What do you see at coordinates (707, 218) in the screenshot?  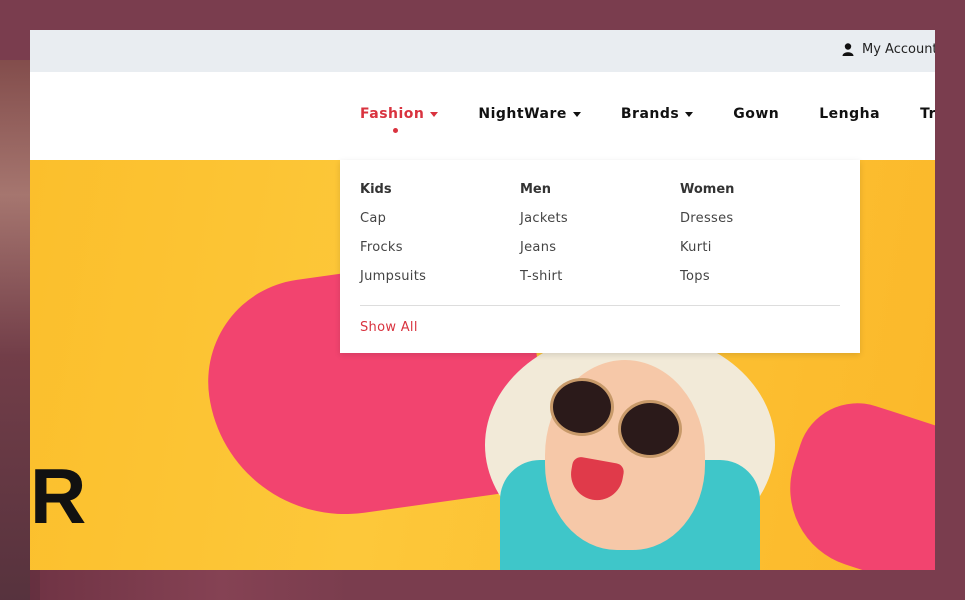 I see `menu-link: Dresses` at bounding box center [707, 218].